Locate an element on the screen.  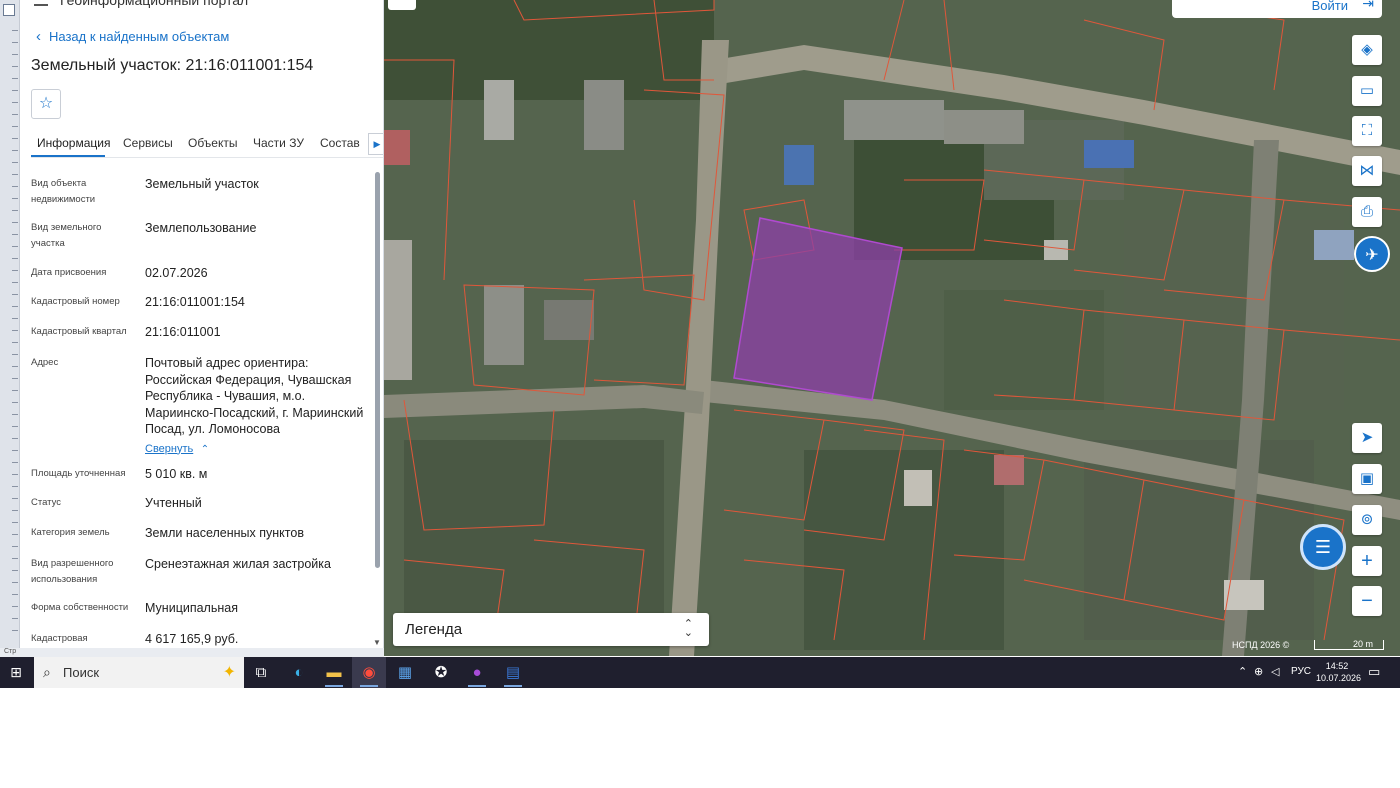
volume-icon: ◁ is located at coordinates (1275, 671).